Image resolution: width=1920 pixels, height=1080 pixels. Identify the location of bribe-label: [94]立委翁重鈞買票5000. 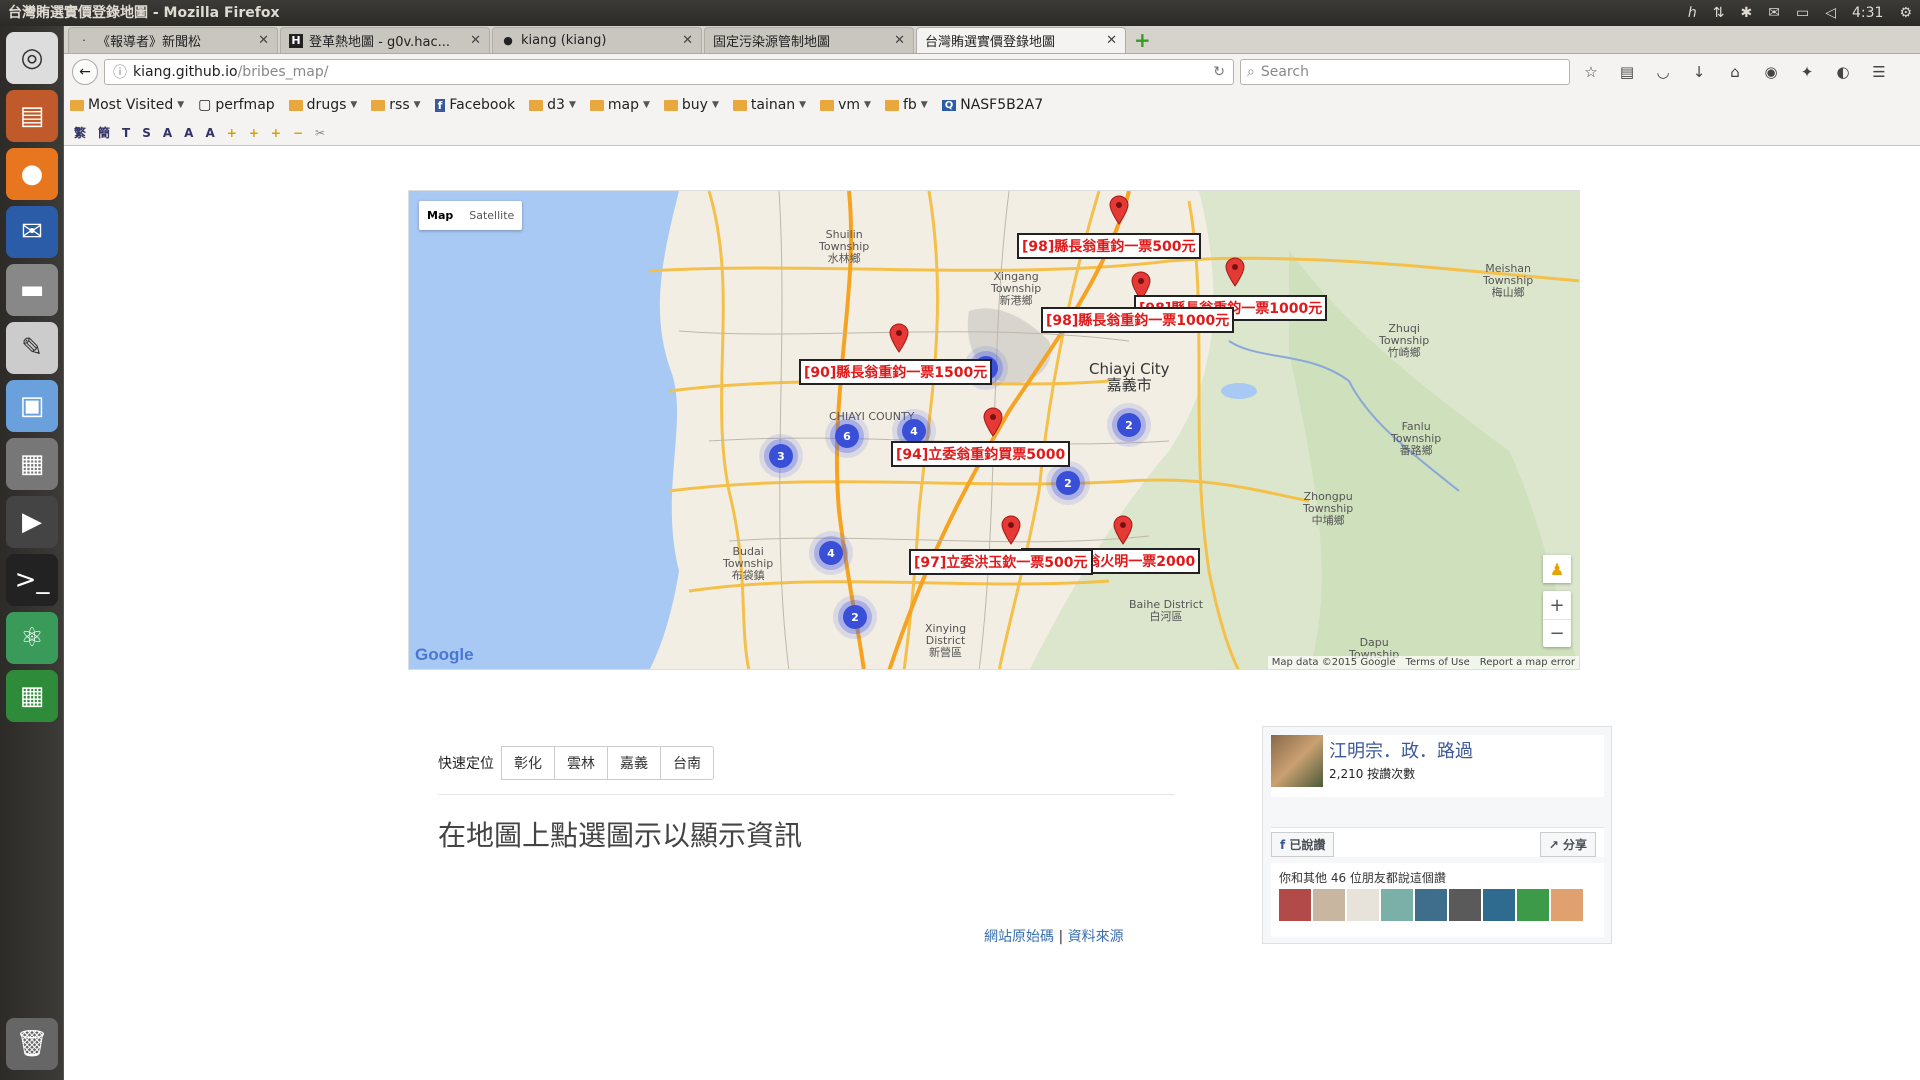
(981, 454).